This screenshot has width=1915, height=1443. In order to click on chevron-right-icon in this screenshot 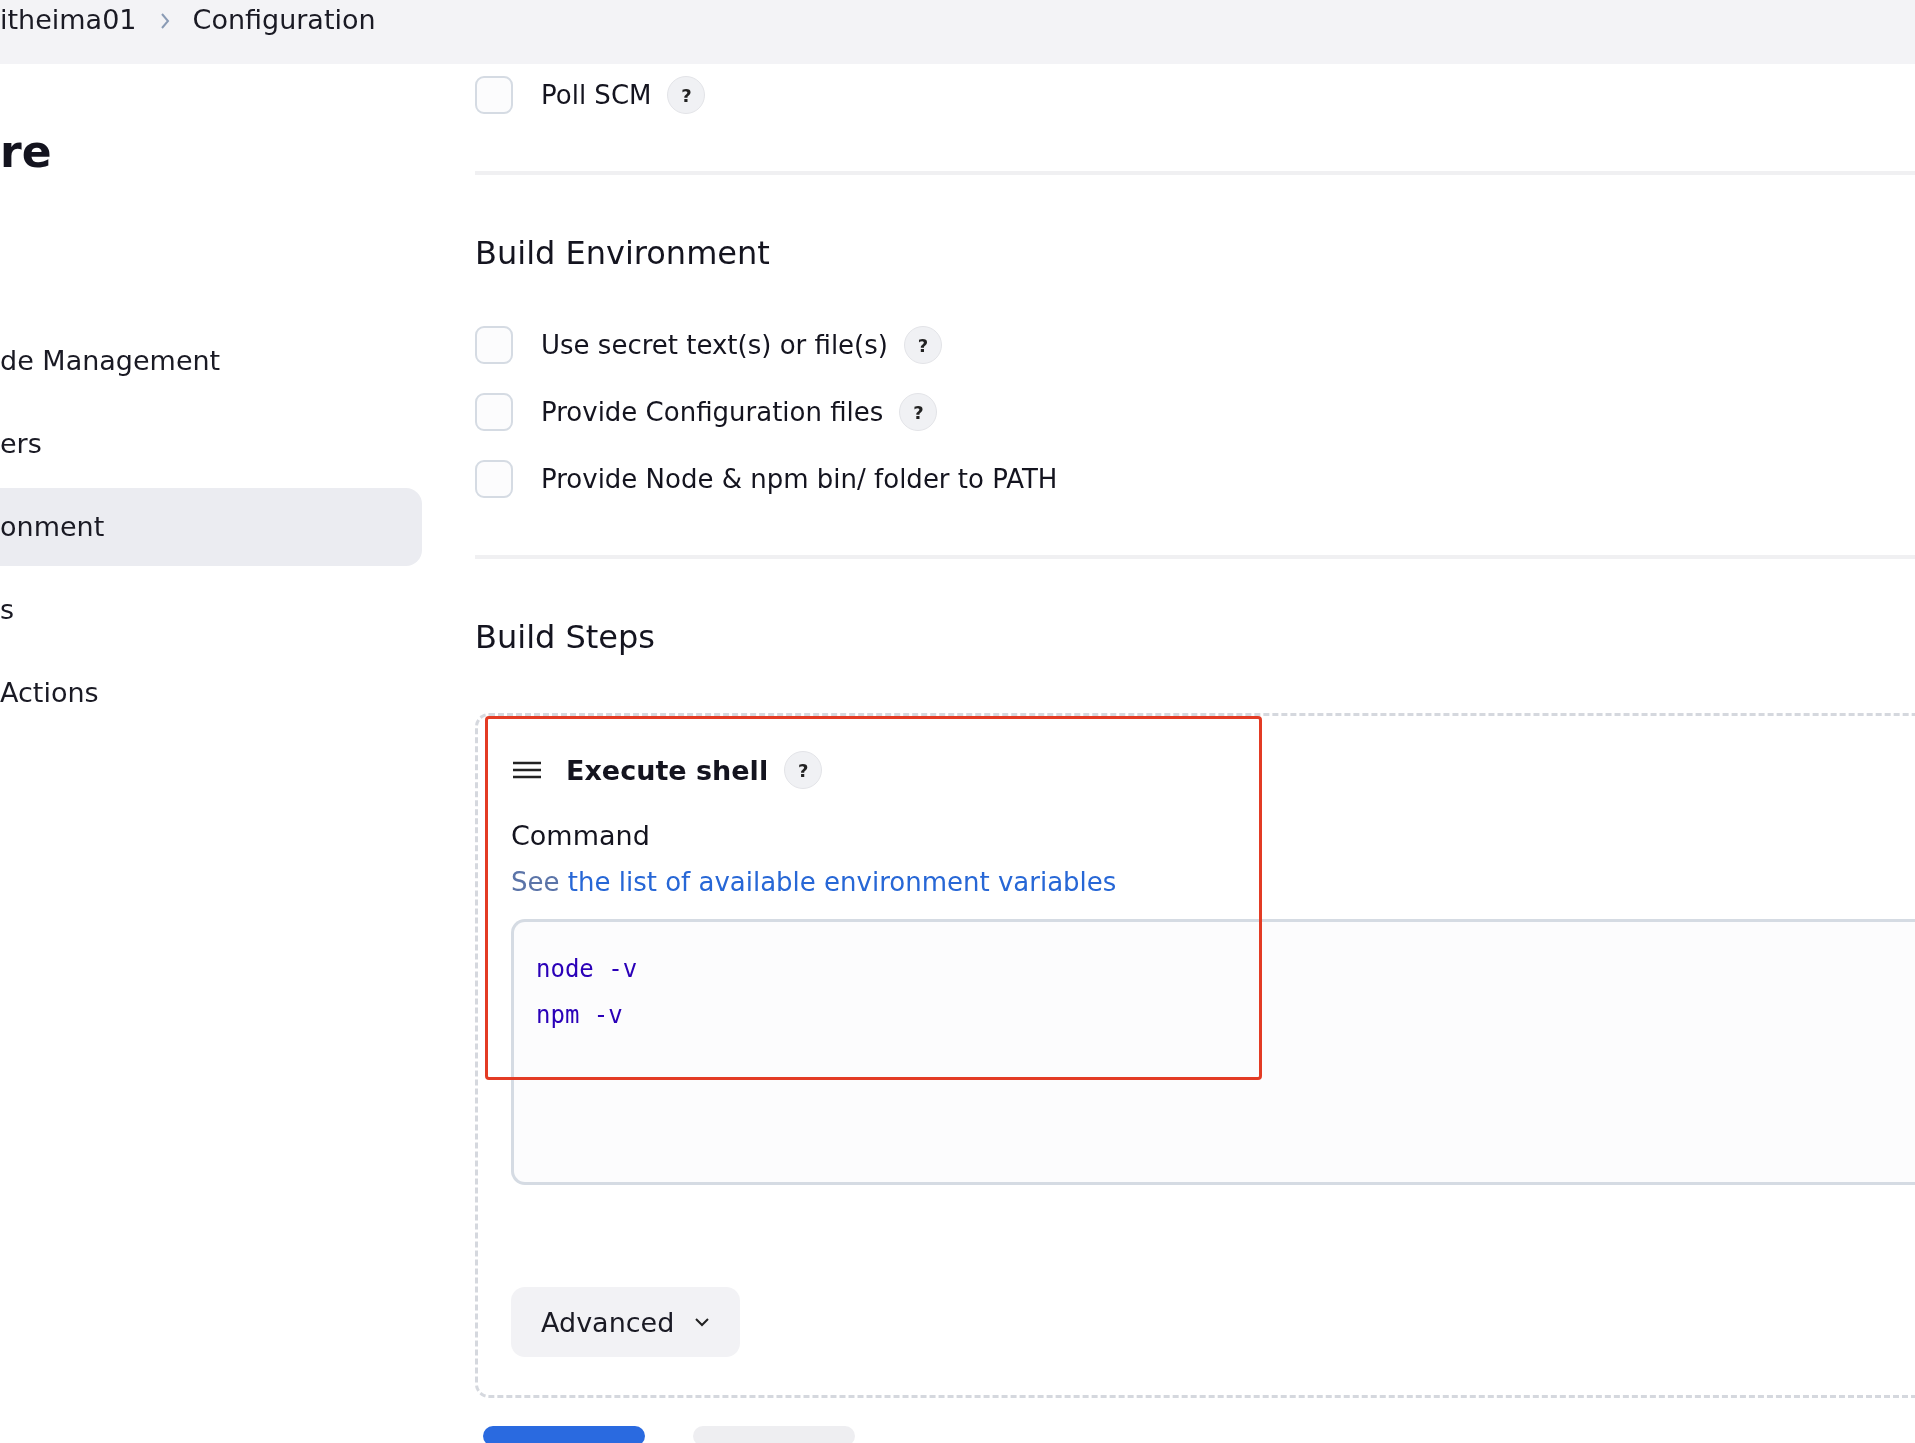, I will do `click(164, 21)`.